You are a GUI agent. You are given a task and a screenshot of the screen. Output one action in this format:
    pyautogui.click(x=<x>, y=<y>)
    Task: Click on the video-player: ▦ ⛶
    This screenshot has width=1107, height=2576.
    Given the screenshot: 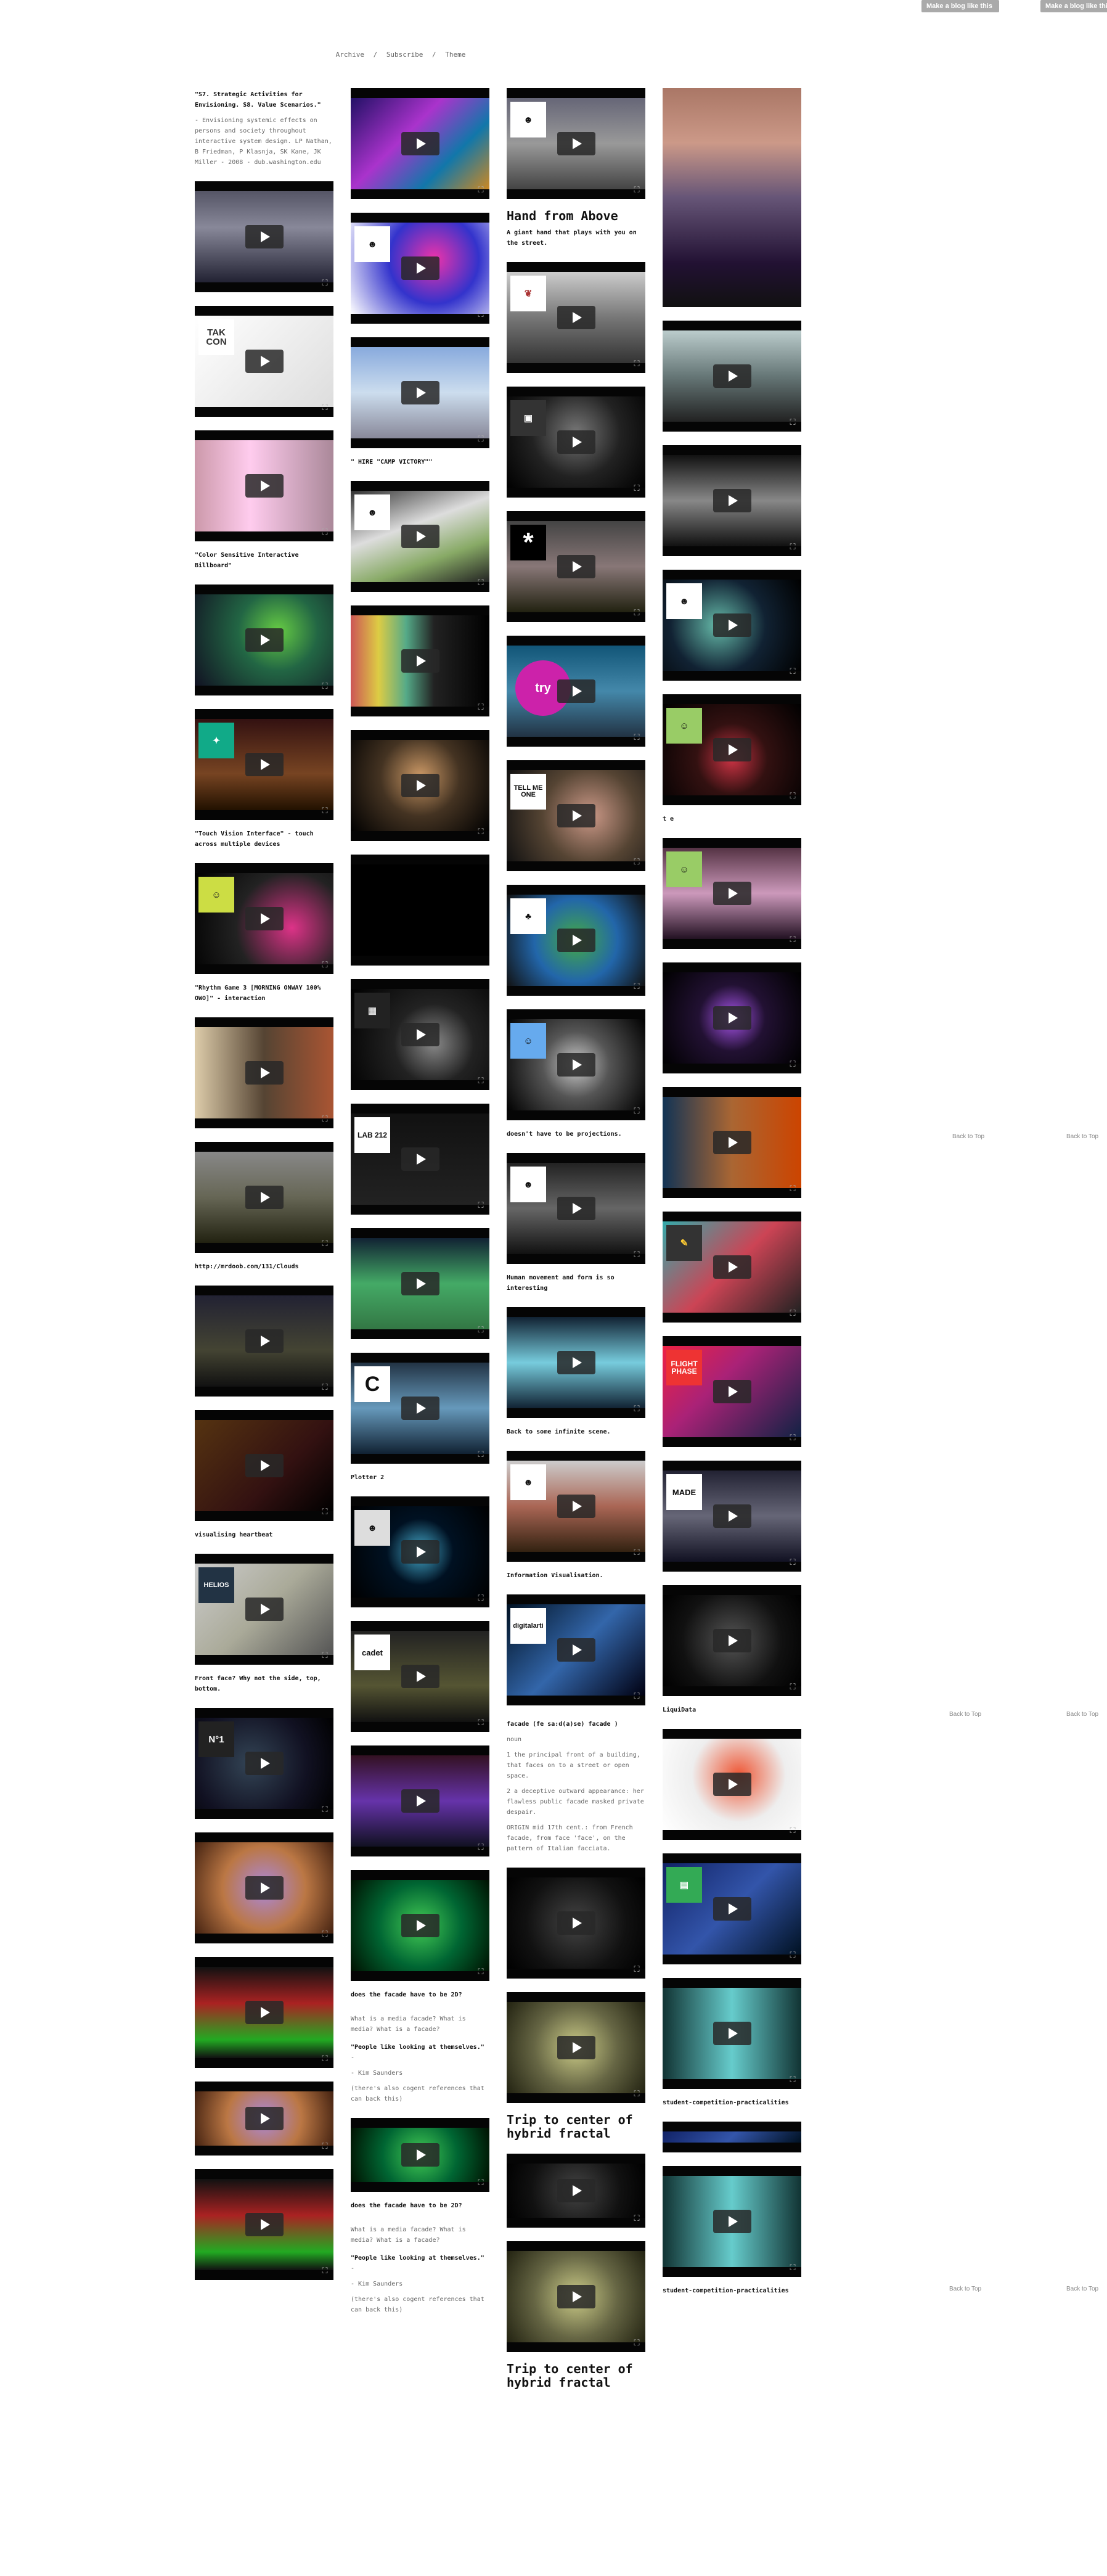 What is the action you would take?
    pyautogui.click(x=420, y=1034)
    